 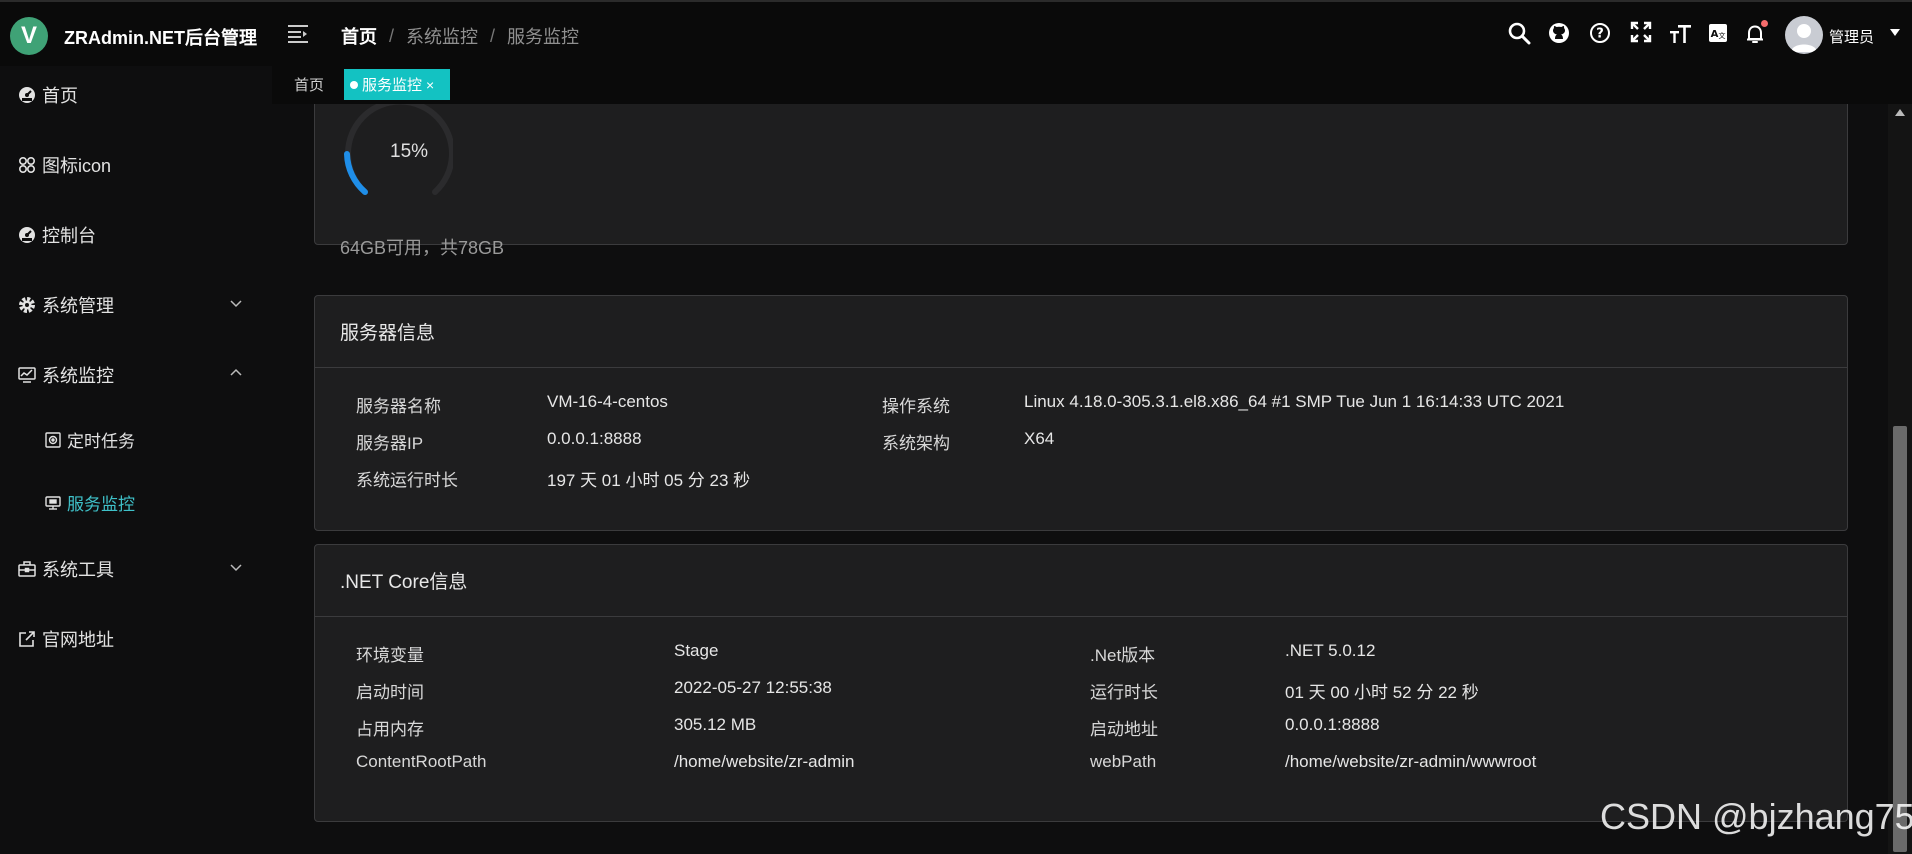 I want to click on start-address-label: 启动地址, so click(x=1124, y=729).